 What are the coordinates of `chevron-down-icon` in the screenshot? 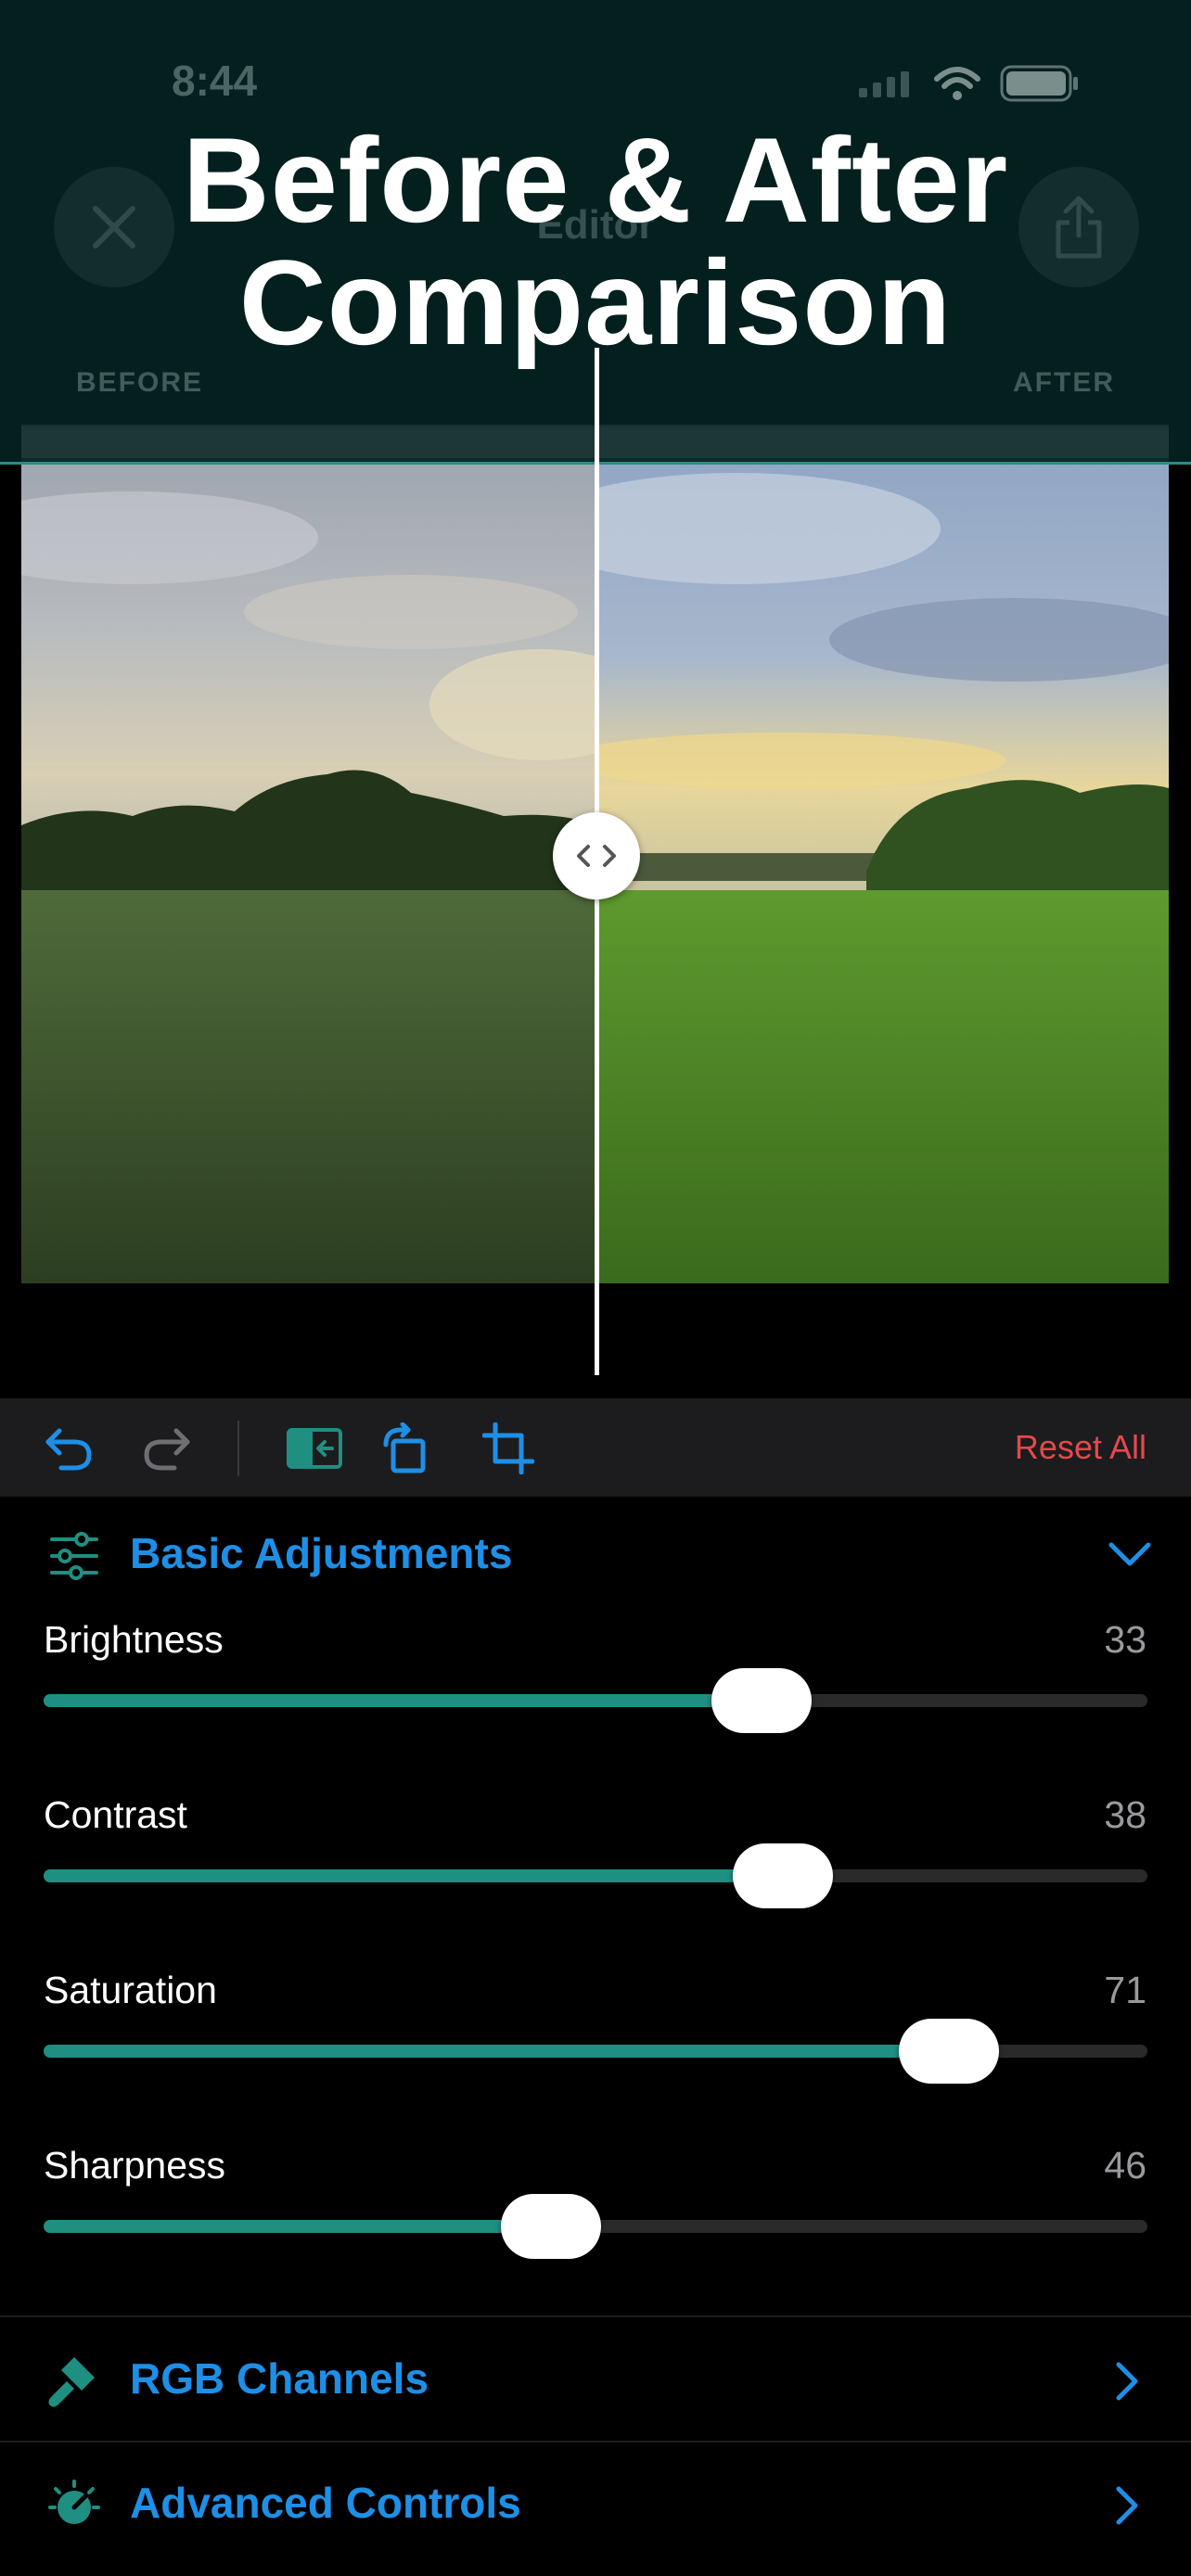 It's located at (1129, 1554).